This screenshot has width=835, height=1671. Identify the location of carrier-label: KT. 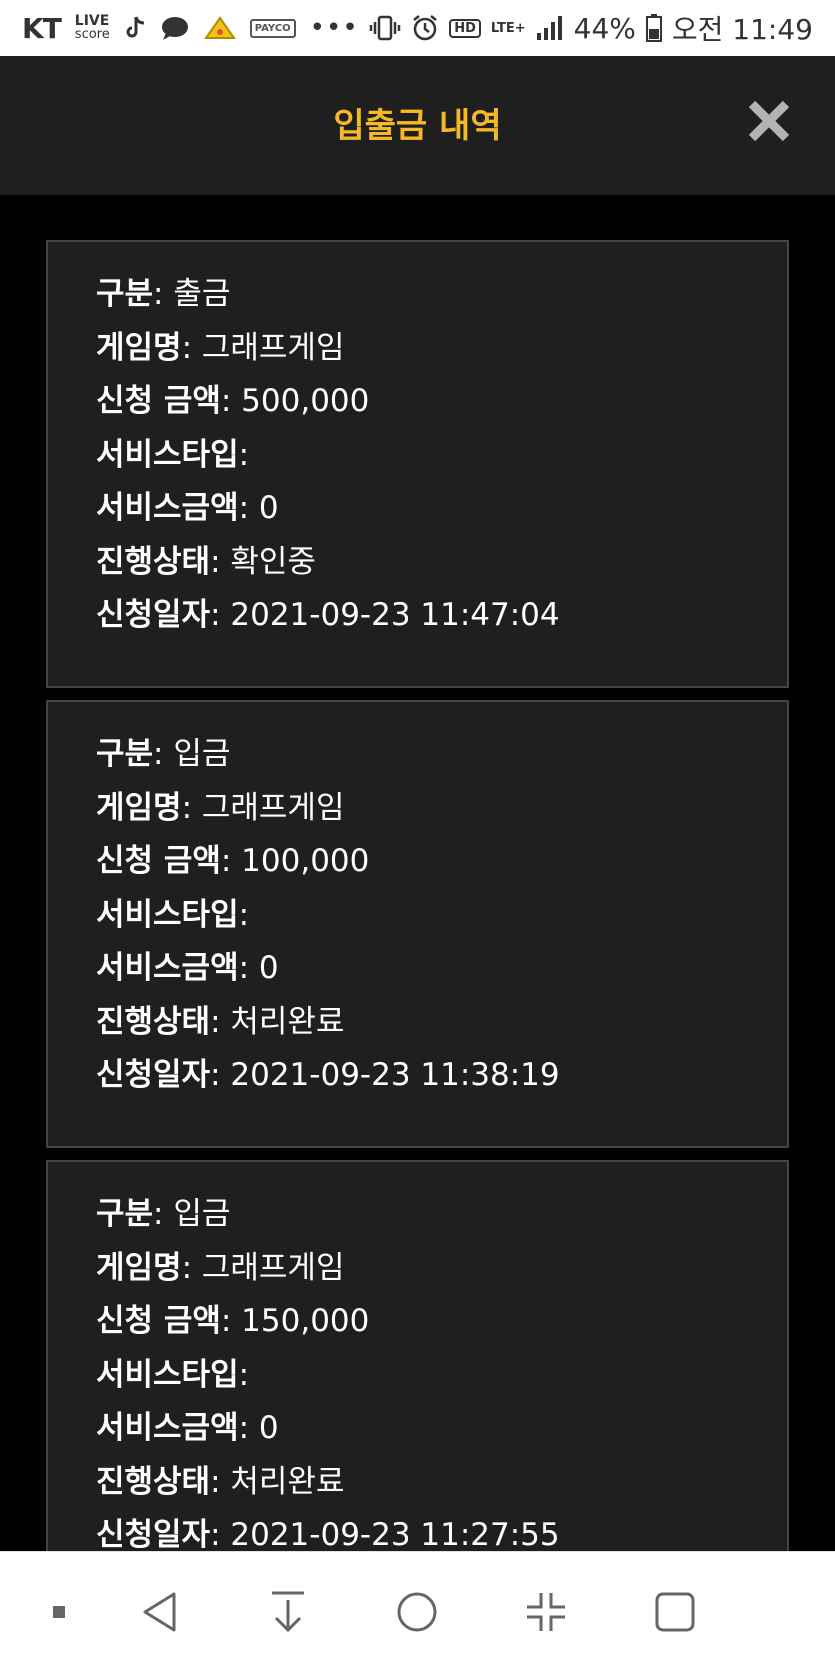
(42, 28).